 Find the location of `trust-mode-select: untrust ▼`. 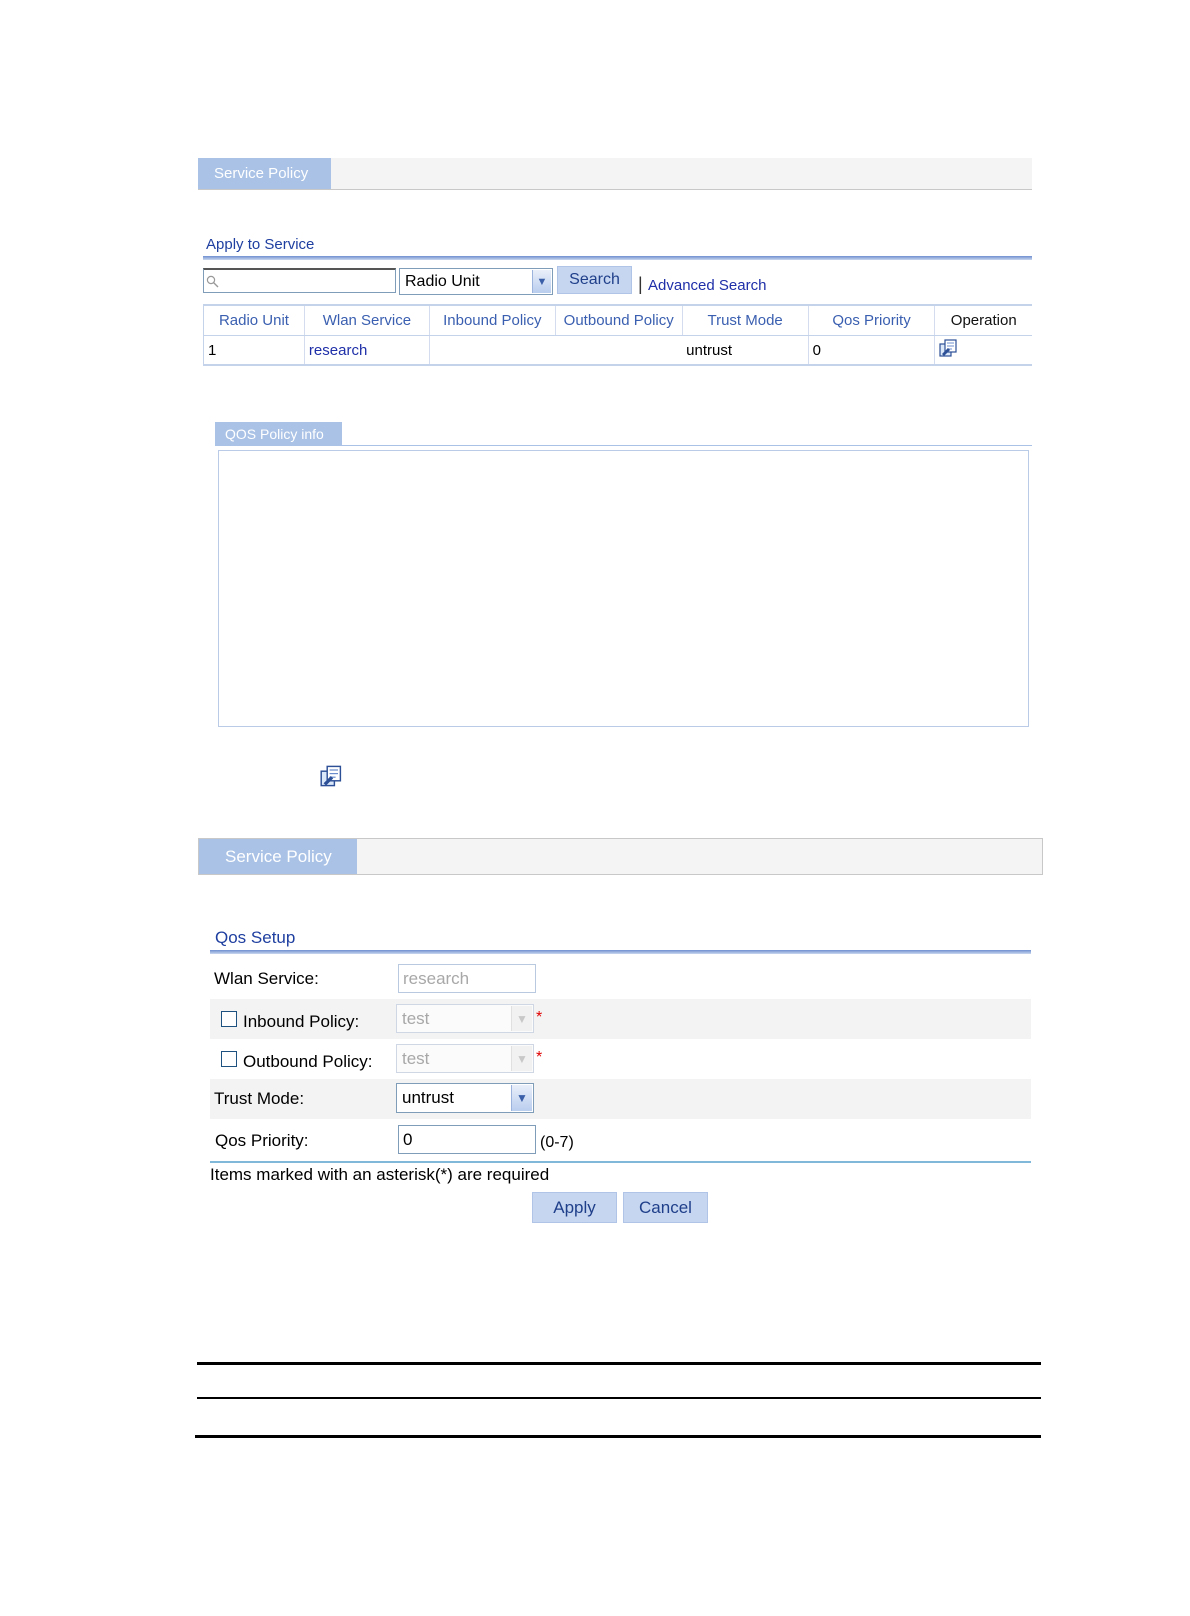

trust-mode-select: untrust ▼ is located at coordinates (465, 1098).